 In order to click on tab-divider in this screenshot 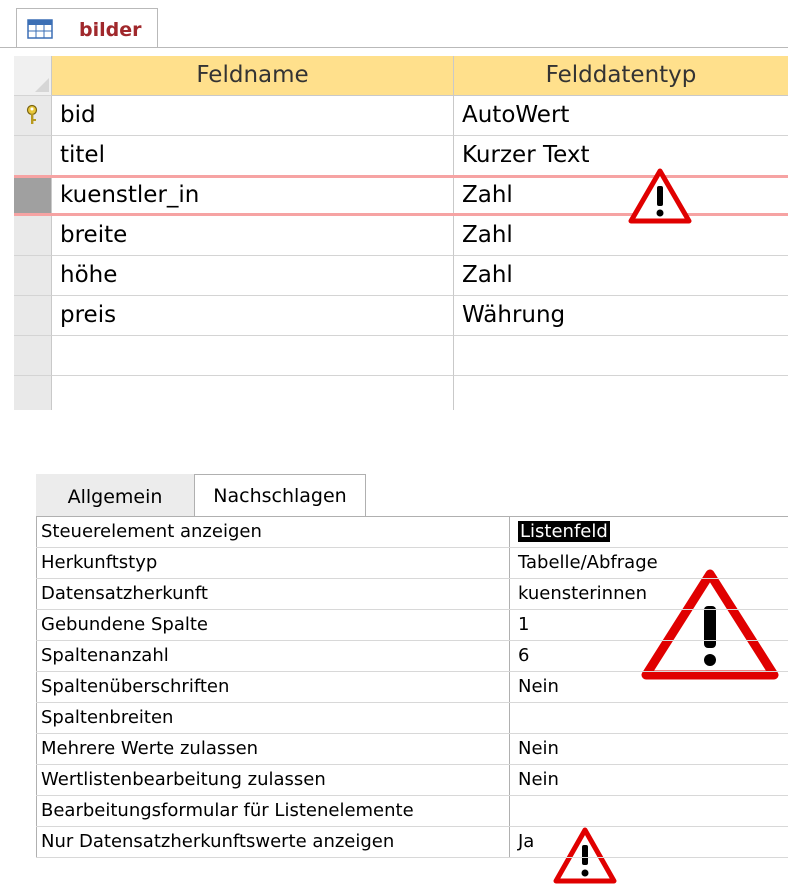, I will do `click(394, 47)`.